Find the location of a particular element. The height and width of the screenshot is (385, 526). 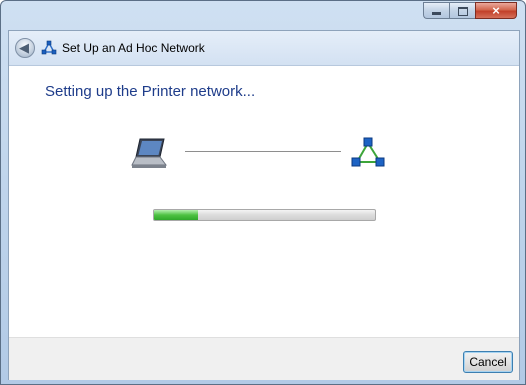

adhoc-network-icon is located at coordinates (49, 47).